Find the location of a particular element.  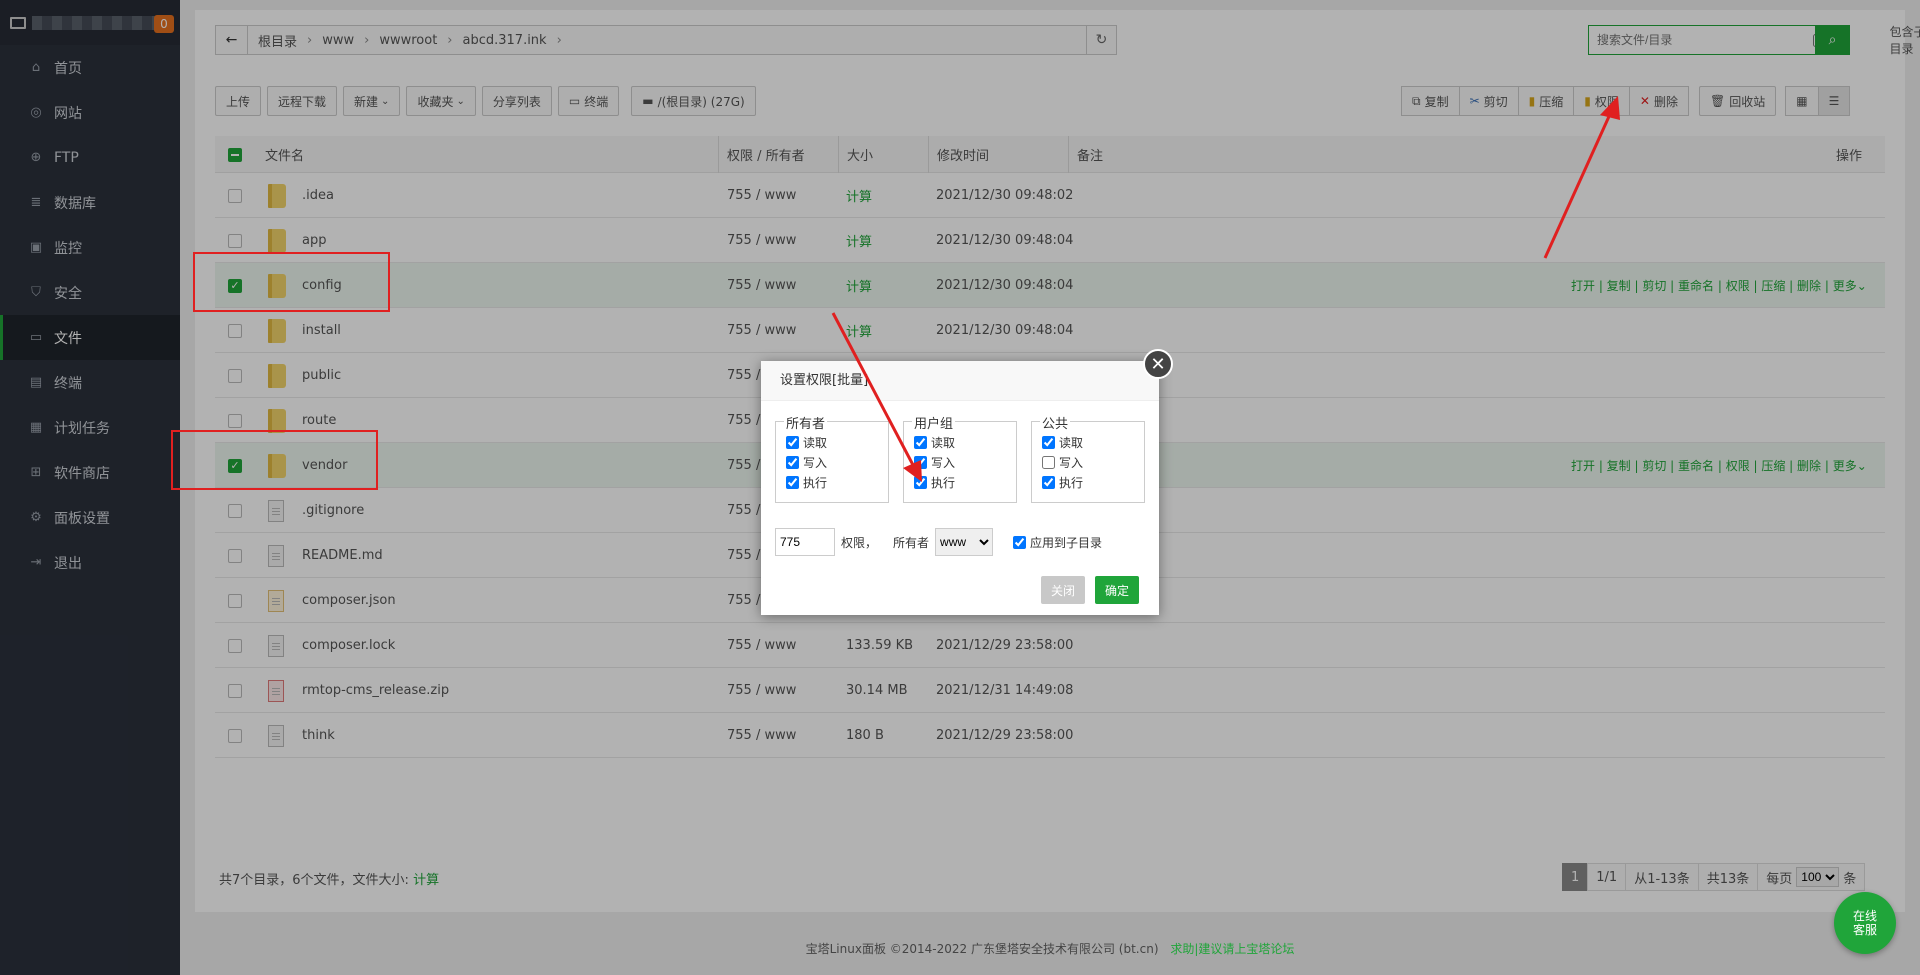

dialog-close-button: ✕ is located at coordinates (1158, 364).